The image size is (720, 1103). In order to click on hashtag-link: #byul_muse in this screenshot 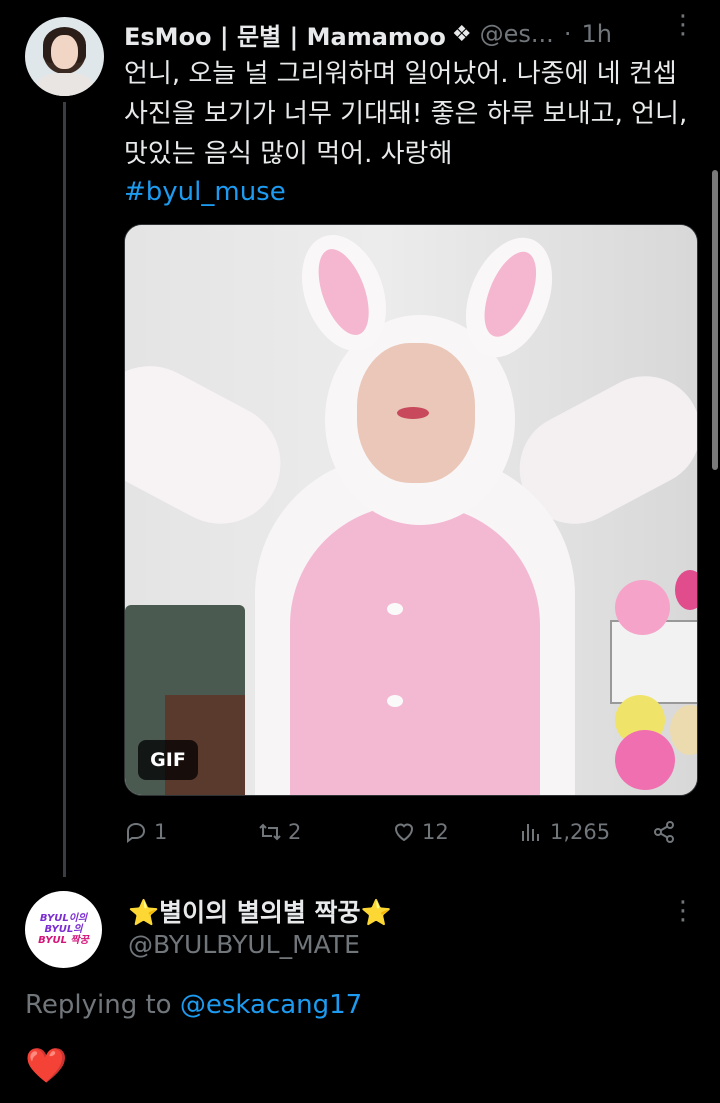, I will do `click(205, 192)`.